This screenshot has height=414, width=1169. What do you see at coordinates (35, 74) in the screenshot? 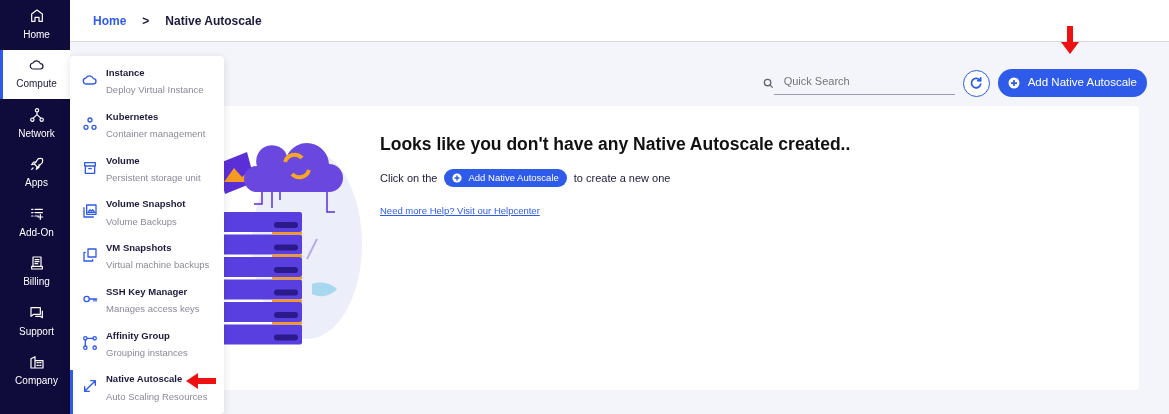
I see `sidebar-item: Compute` at bounding box center [35, 74].